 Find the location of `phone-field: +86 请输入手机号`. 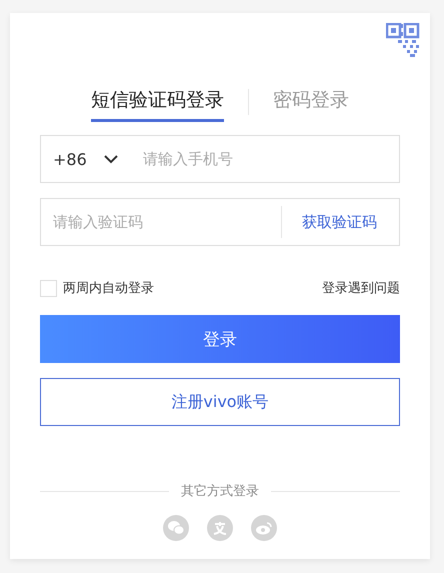

phone-field: +86 请输入手机号 is located at coordinates (220, 159).